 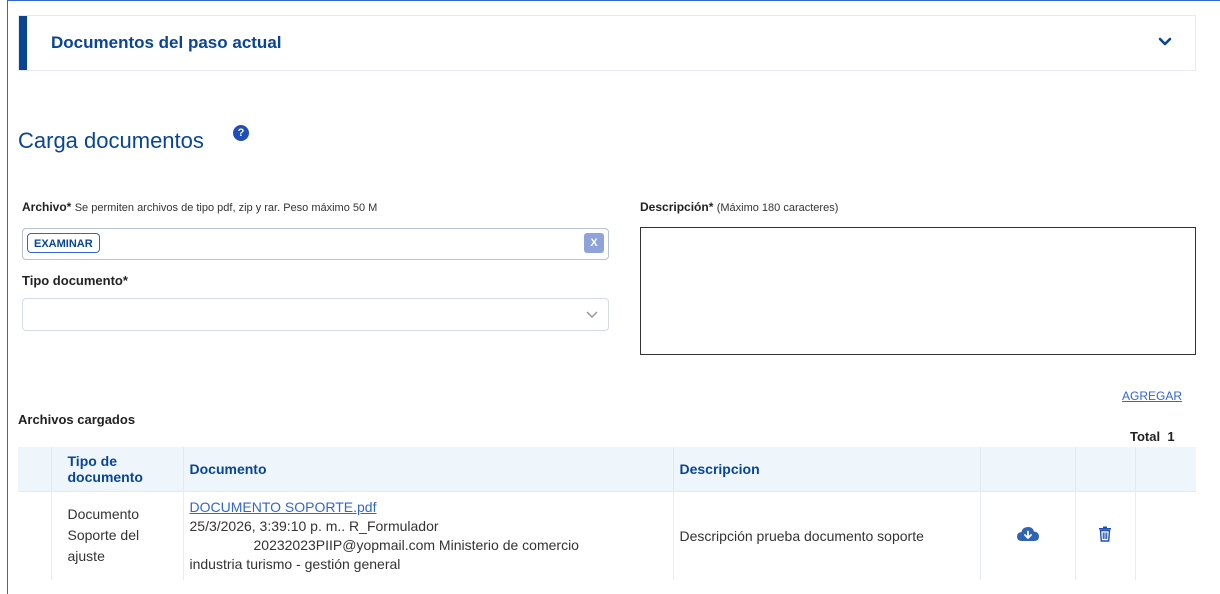 What do you see at coordinates (1152, 396) in the screenshot?
I see `agregar-link: AGREGAR` at bounding box center [1152, 396].